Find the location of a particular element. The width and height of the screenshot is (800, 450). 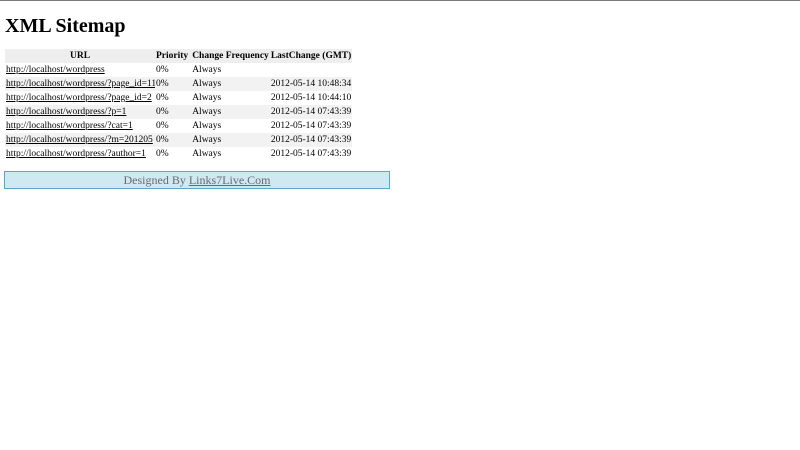

header-last-change: LastChange (GMT) is located at coordinates (311, 56).